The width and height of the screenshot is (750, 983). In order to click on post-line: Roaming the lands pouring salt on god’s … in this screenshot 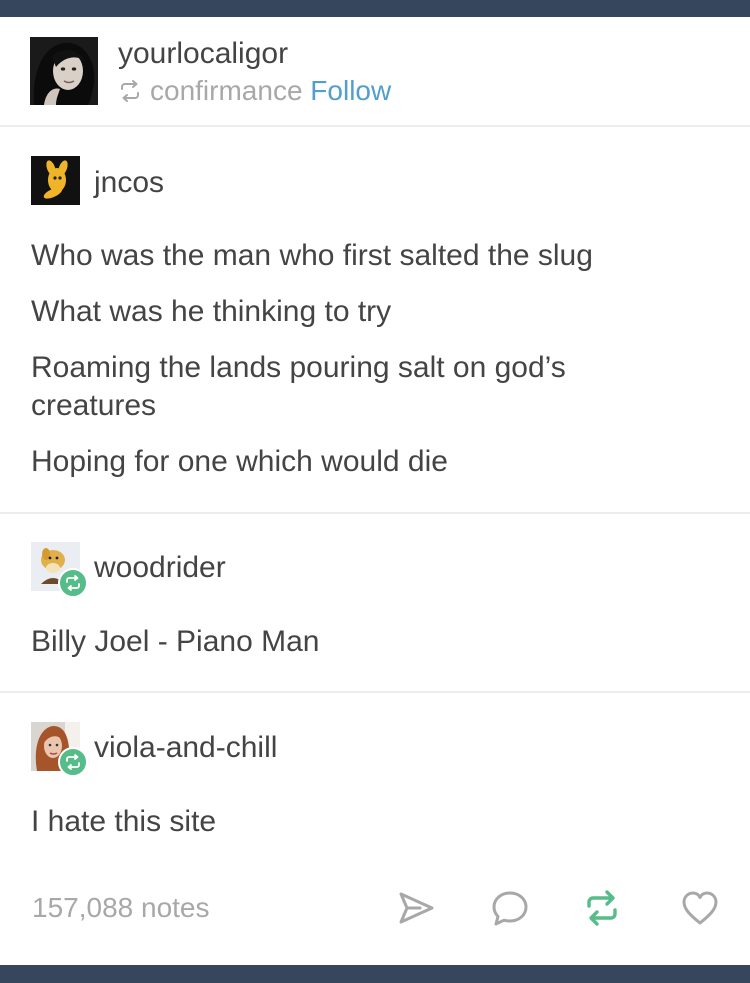, I will do `click(298, 386)`.